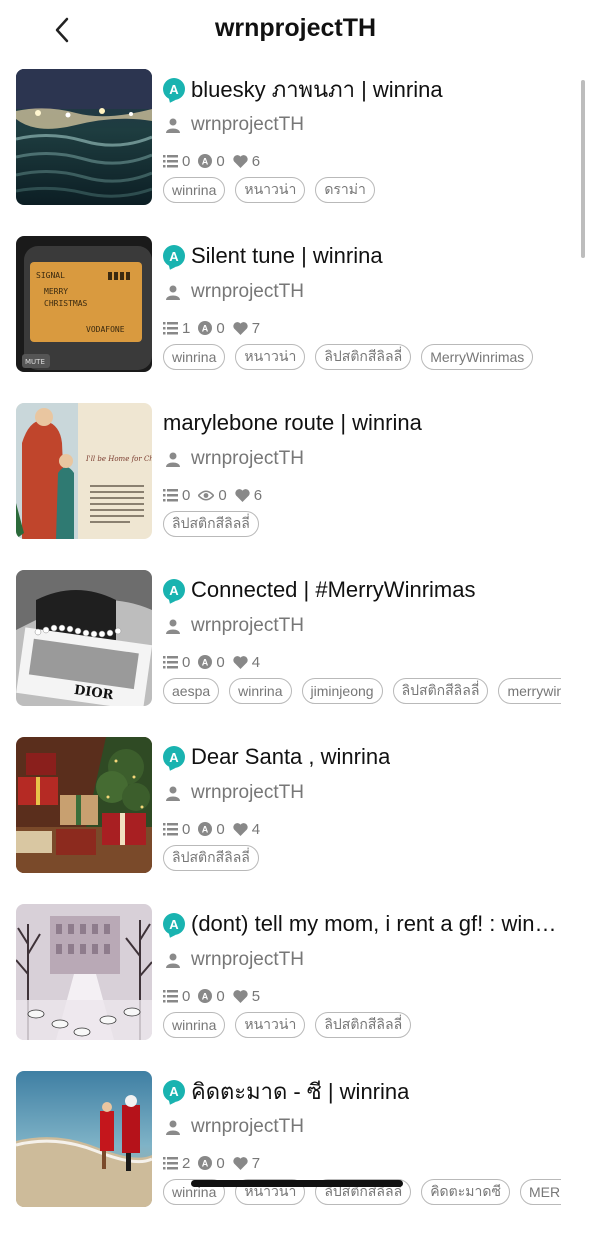  What do you see at coordinates (345, 190) in the screenshot?
I see `tag-chip: ดราม่า` at bounding box center [345, 190].